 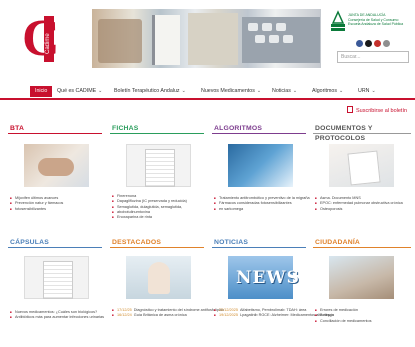 I want to click on nav-label: Noticias, so click(x=281, y=91).